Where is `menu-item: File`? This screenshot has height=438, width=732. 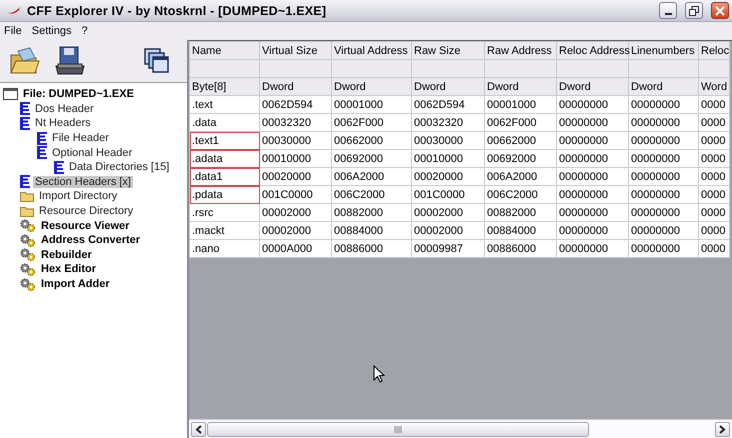 menu-item: File is located at coordinates (14, 31).